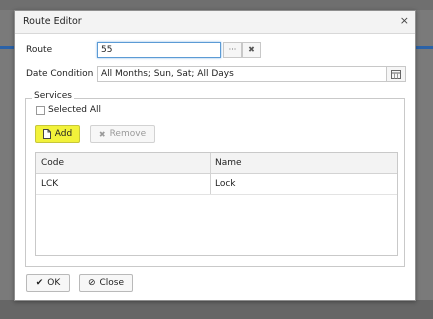 Image resolution: width=433 pixels, height=319 pixels. I want to click on dialog-title: Route Editor, so click(52, 21).